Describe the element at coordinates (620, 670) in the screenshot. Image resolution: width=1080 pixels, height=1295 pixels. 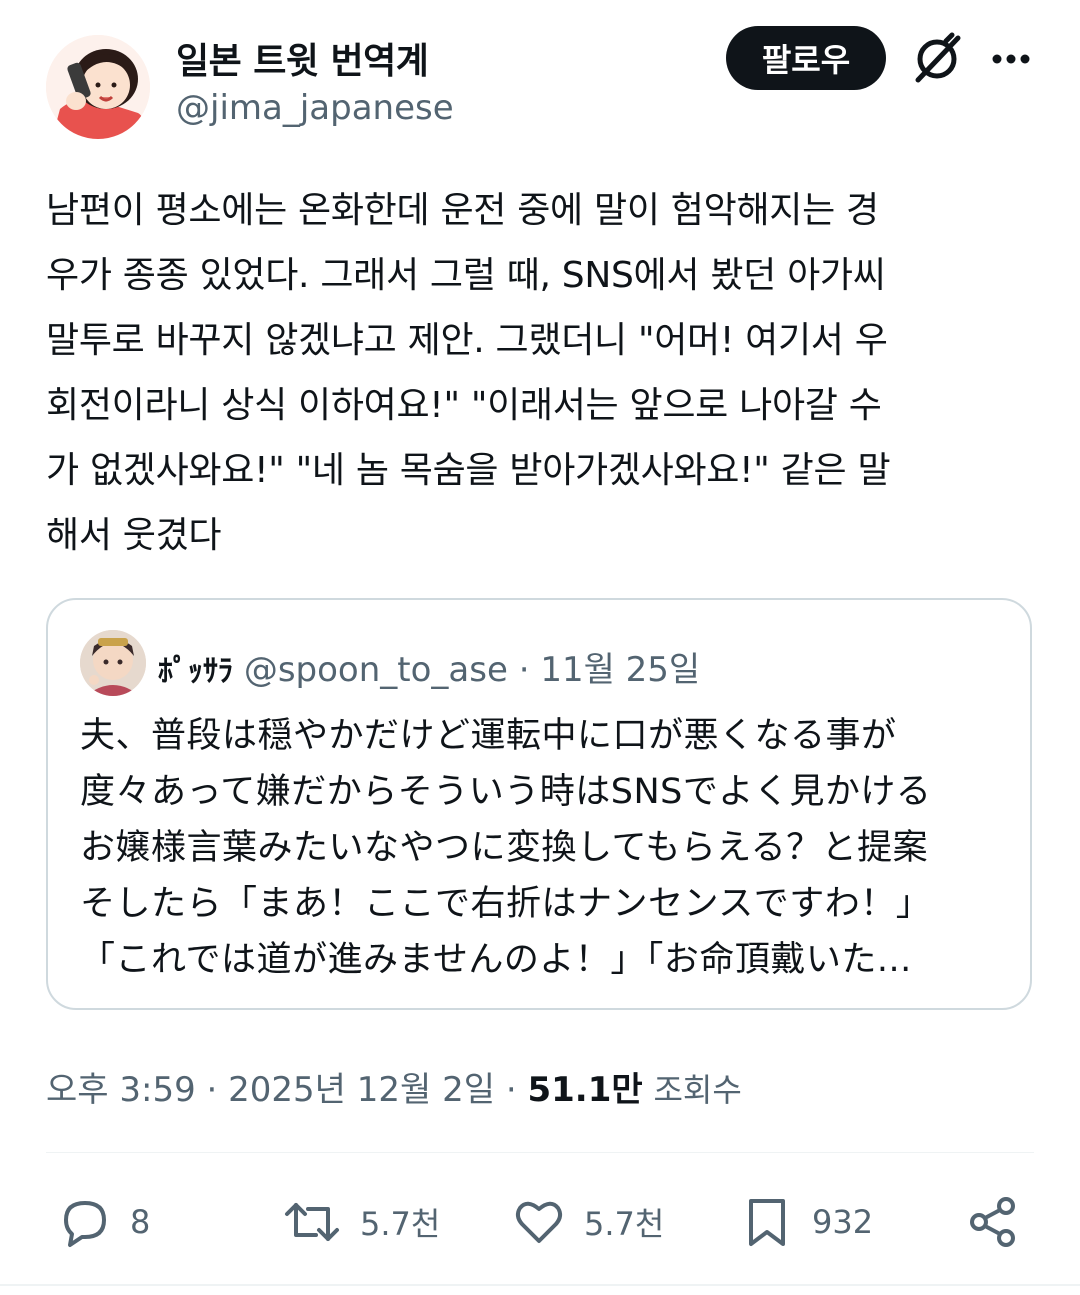
I see `quoted-date: 11월 25일` at that location.